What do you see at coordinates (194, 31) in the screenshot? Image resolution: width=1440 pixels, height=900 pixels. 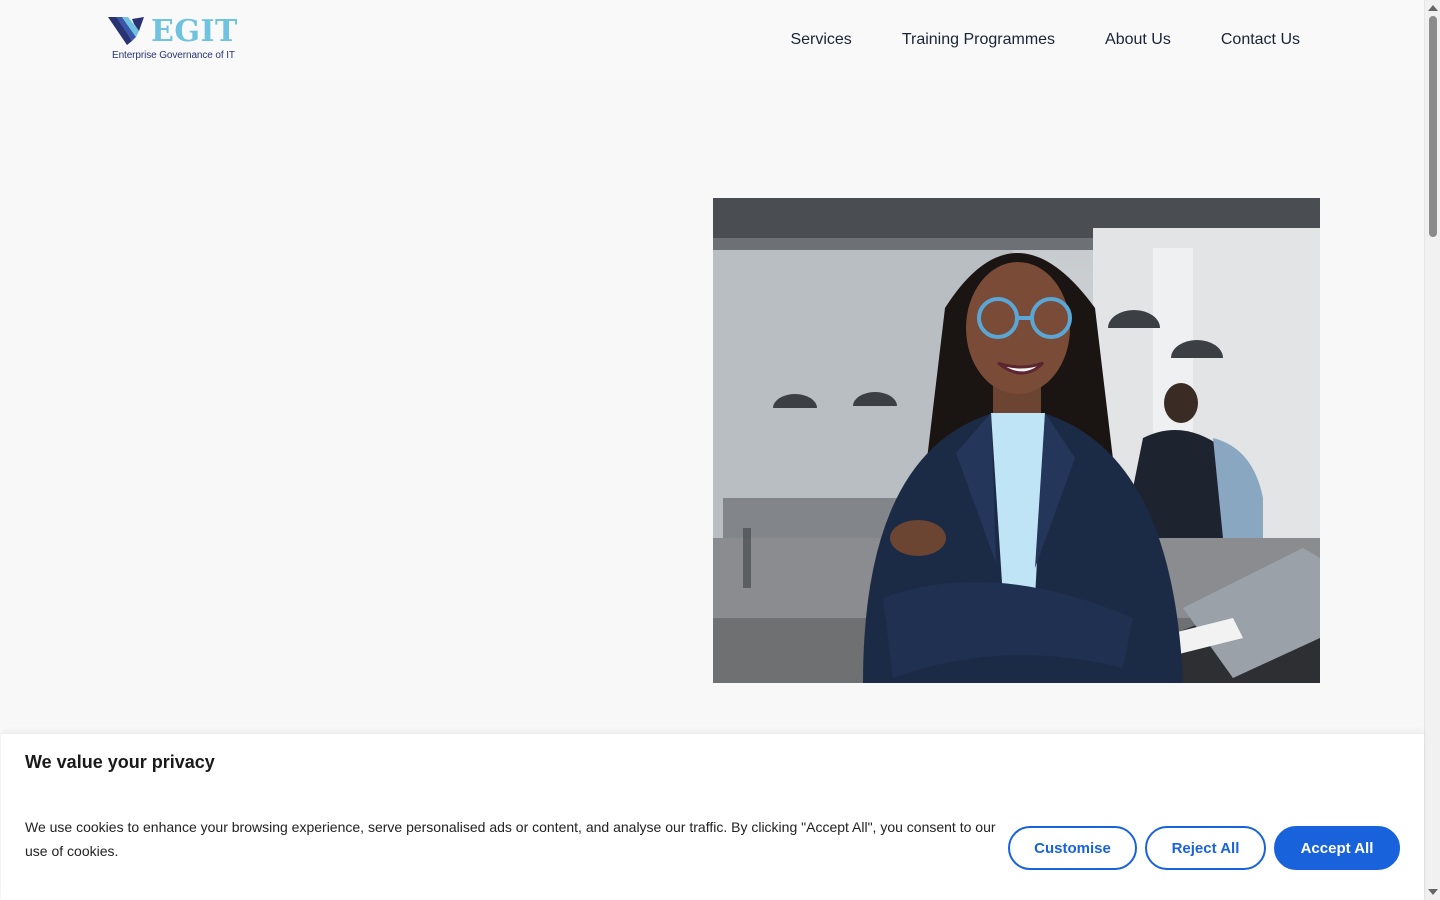 I see `logo-wordmark: EGIT` at bounding box center [194, 31].